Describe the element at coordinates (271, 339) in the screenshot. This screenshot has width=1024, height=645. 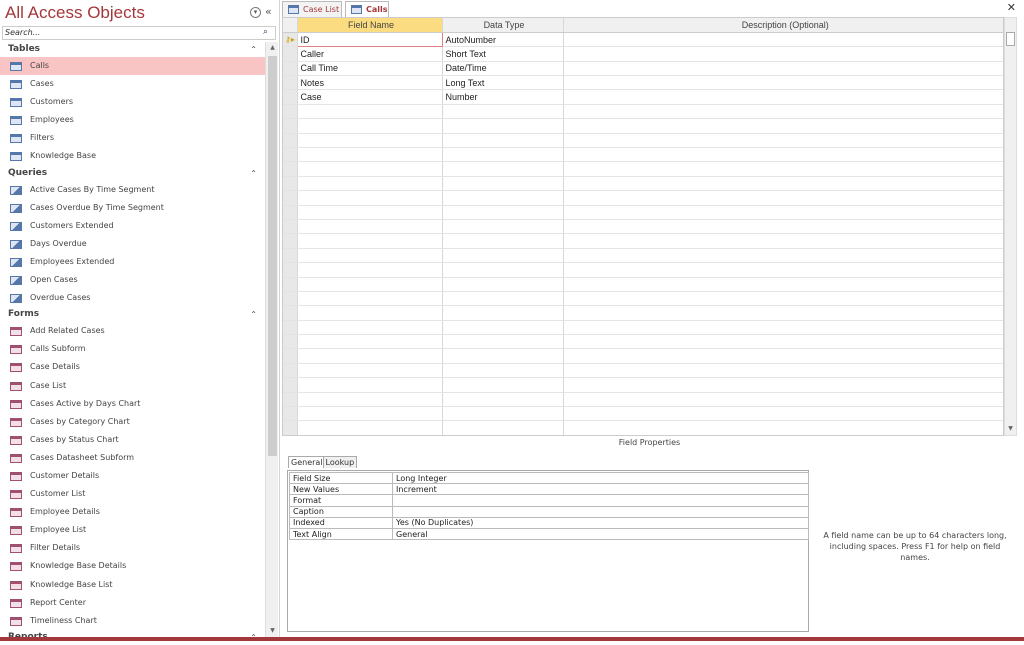
I see `nav-scrollbar: ▲ ▼` at that location.